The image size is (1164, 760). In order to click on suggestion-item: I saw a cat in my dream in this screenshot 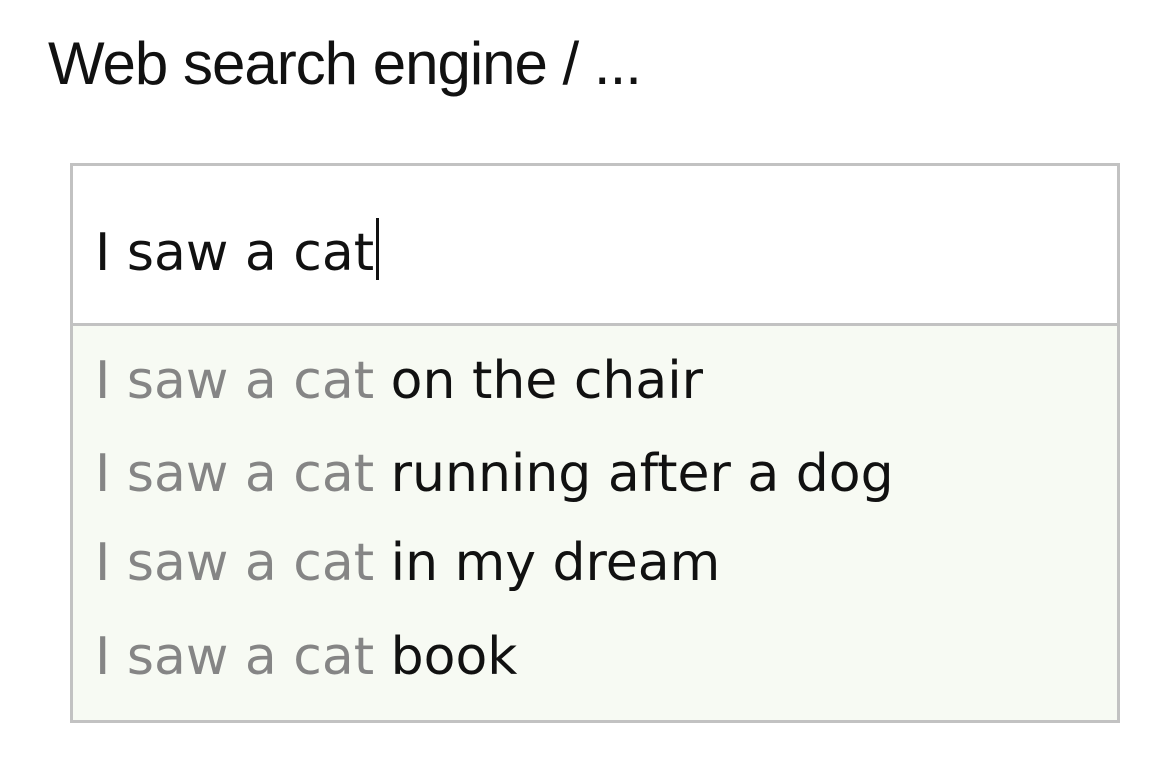, I will do `click(407, 563)`.